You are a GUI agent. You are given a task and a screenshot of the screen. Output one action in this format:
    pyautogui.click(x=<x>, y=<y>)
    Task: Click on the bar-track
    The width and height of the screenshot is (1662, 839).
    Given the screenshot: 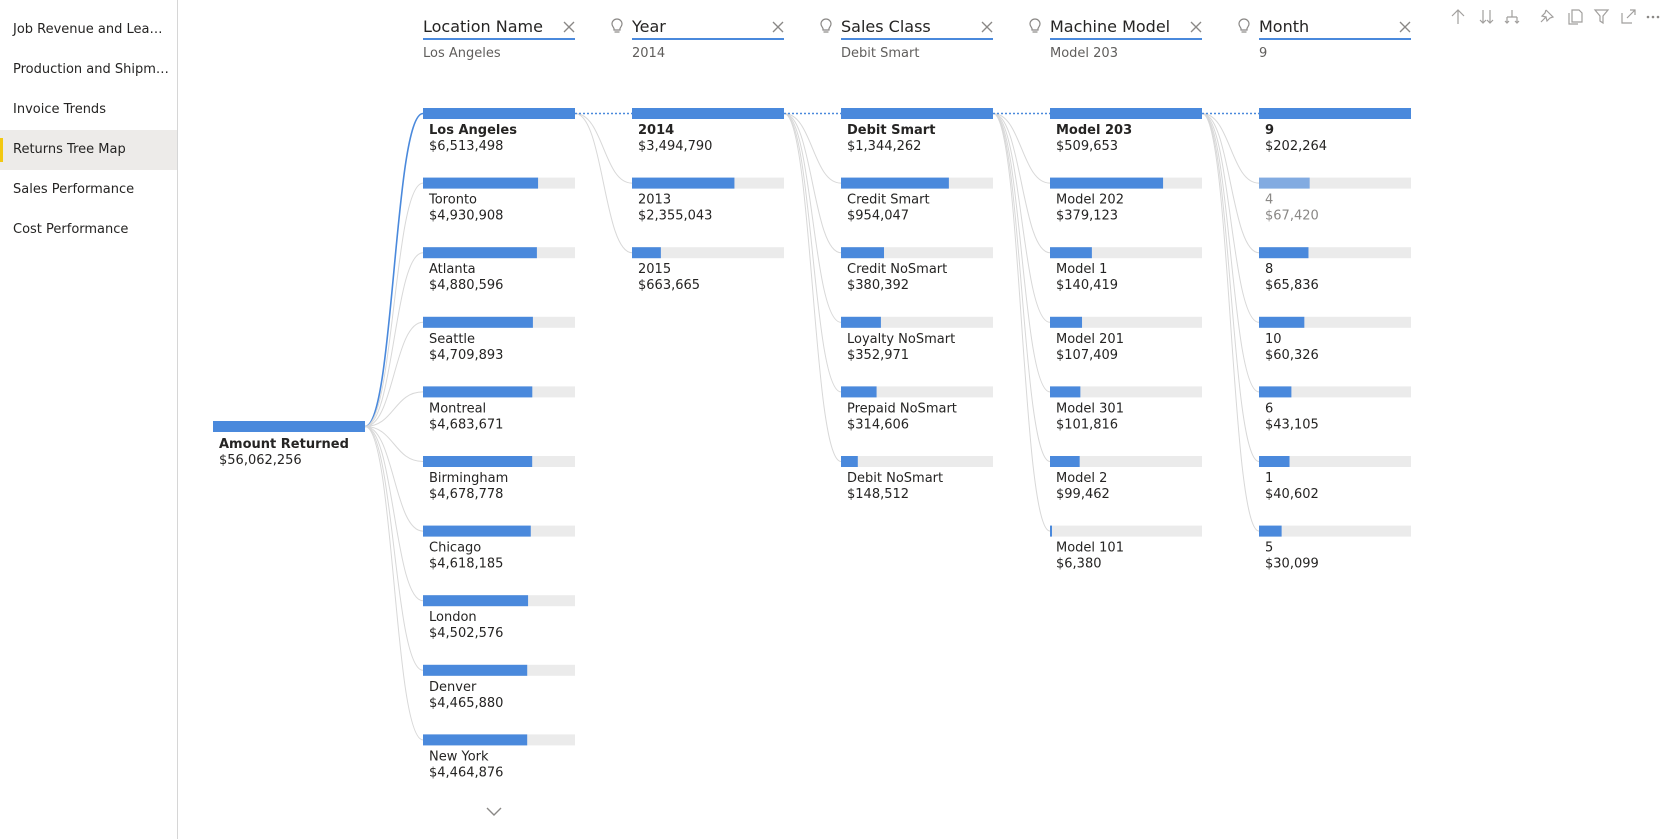 What is the action you would take?
    pyautogui.click(x=1126, y=531)
    